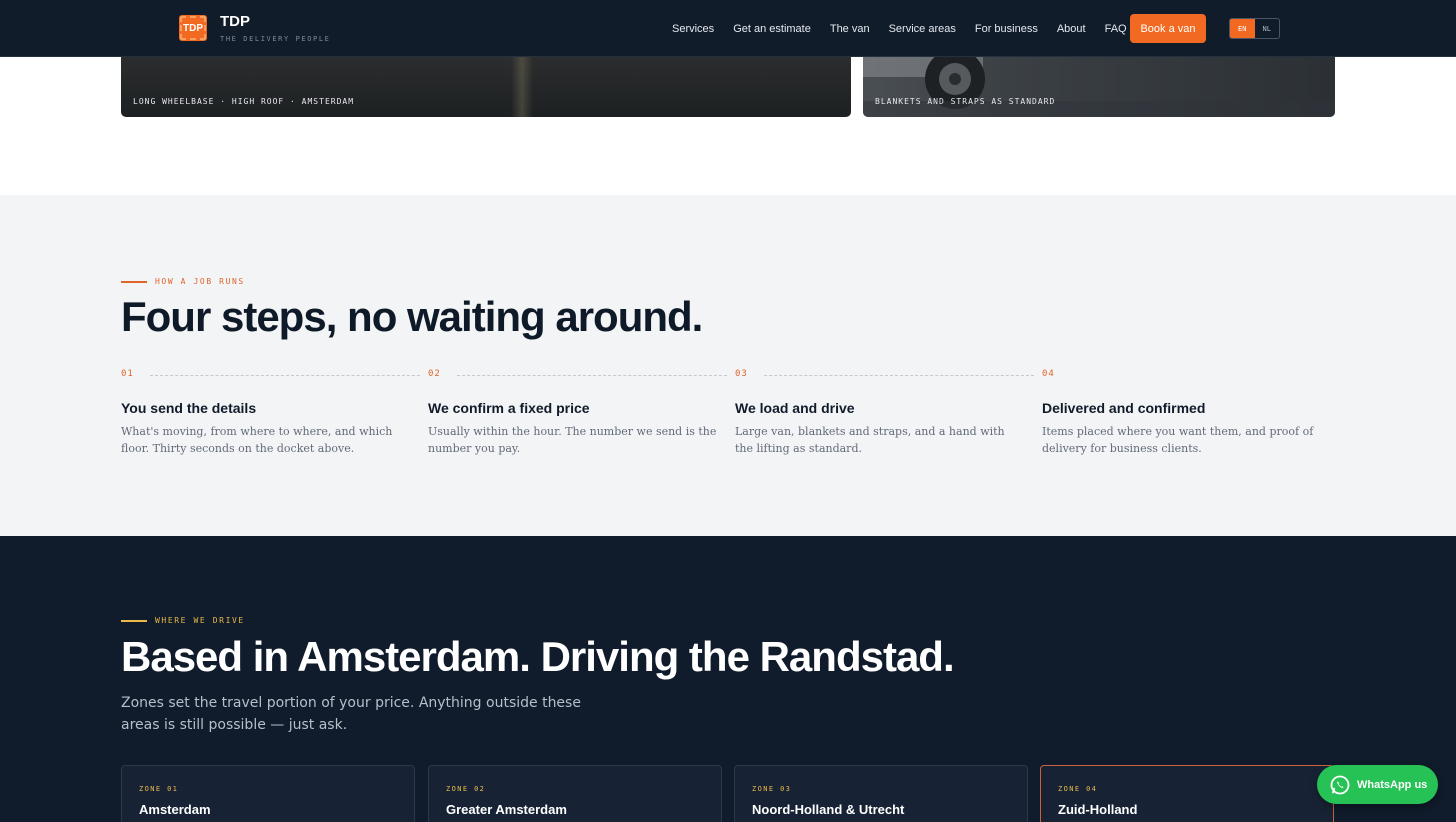 This screenshot has height=822, width=1456. Describe the element at coordinates (486, 87) in the screenshot. I see `van-photo-card: LONG WHEELBASE · HIGH ROOF · AMSTERDAM` at that location.